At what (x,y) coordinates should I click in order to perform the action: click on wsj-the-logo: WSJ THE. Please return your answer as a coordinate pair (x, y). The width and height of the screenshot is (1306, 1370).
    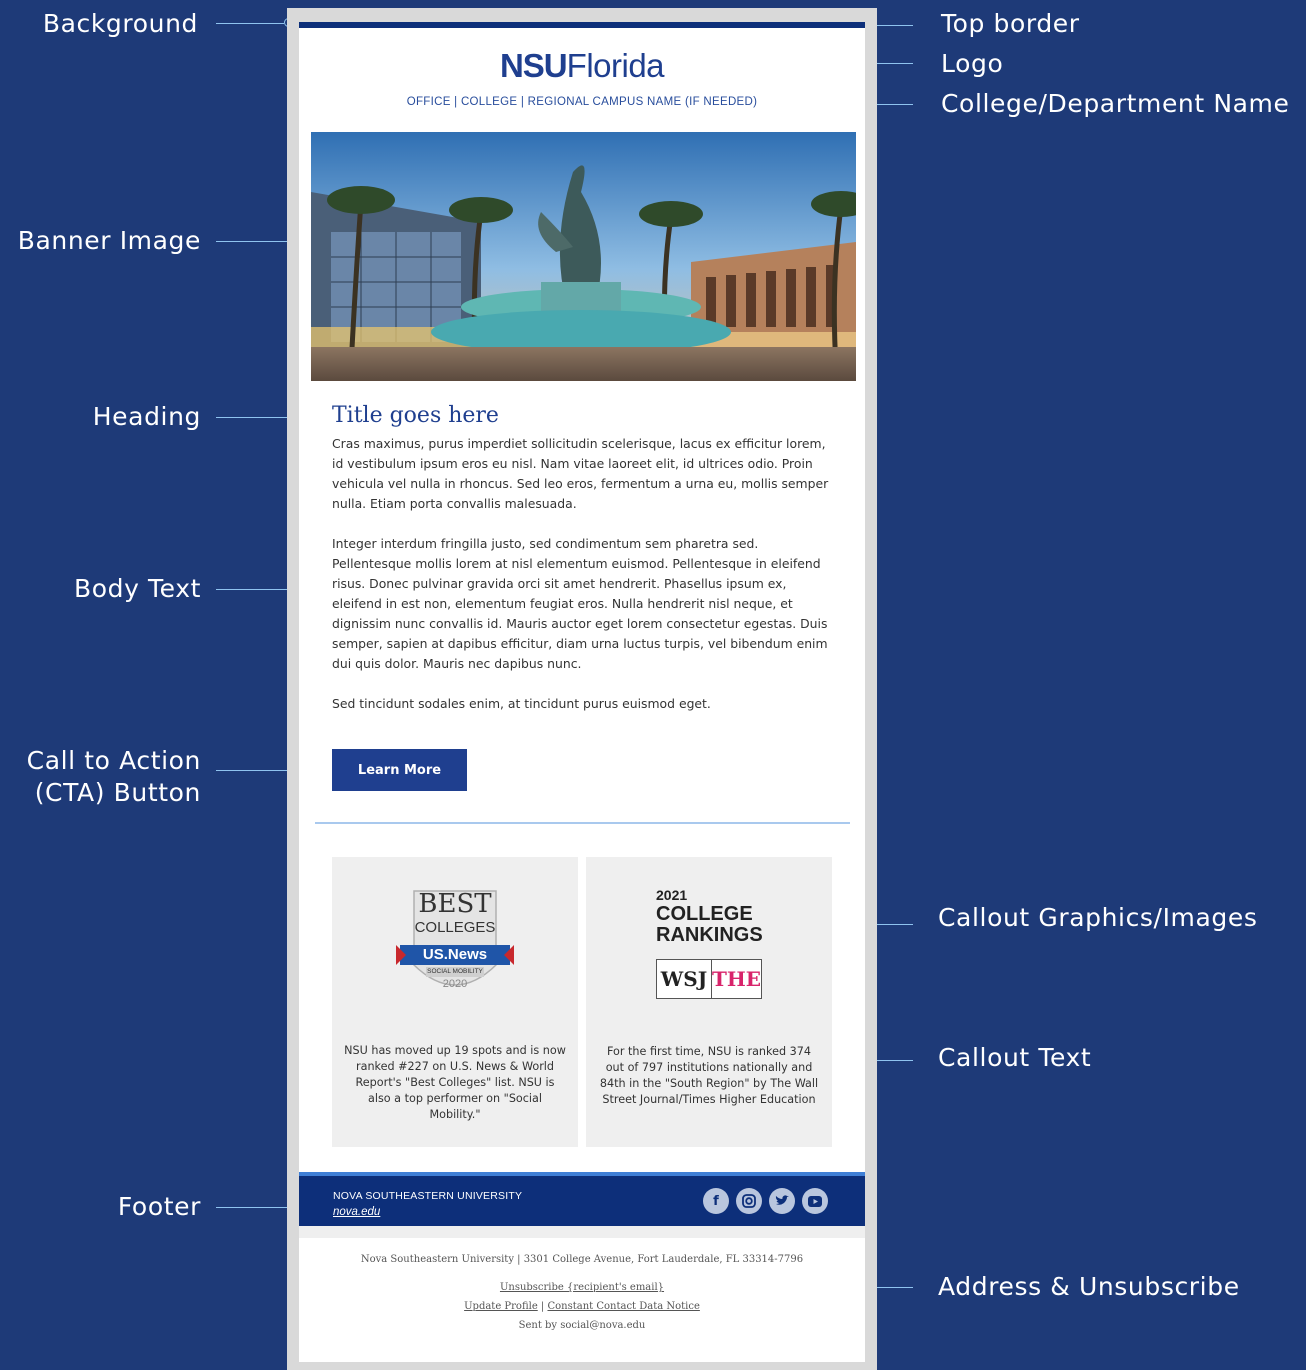
    Looking at the image, I should click on (709, 979).